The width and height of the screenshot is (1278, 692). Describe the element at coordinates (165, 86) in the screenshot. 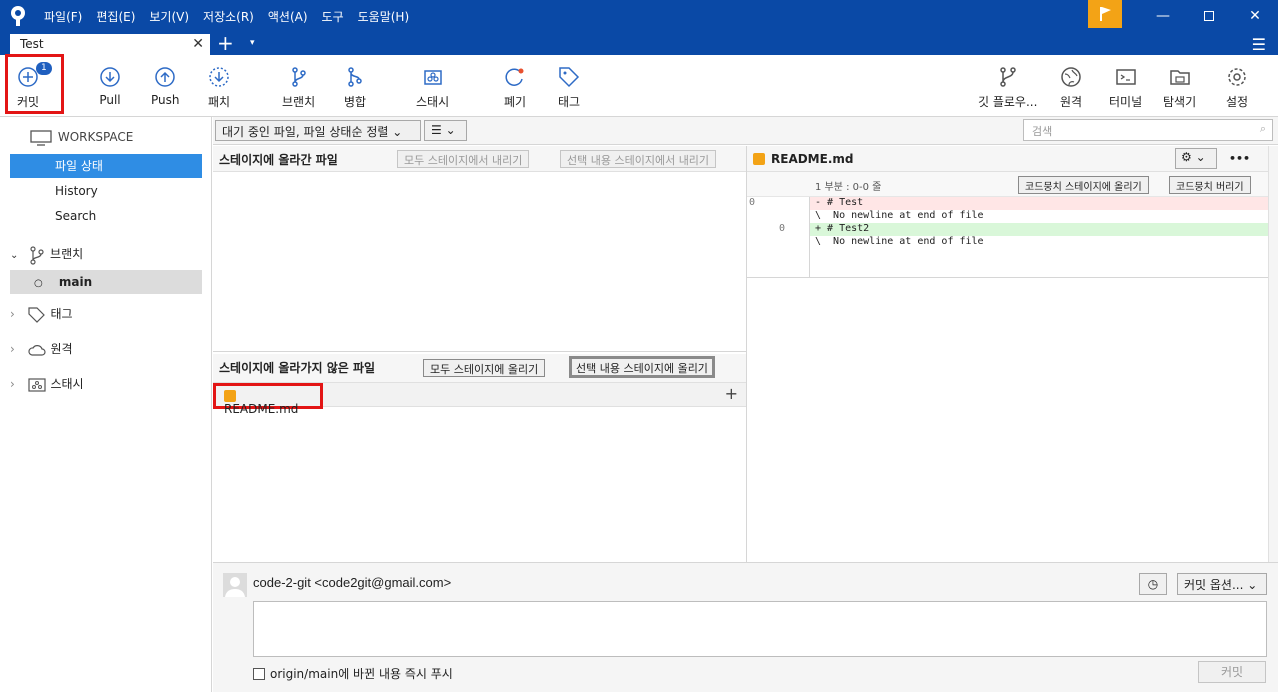

I see `push-button: Push` at that location.